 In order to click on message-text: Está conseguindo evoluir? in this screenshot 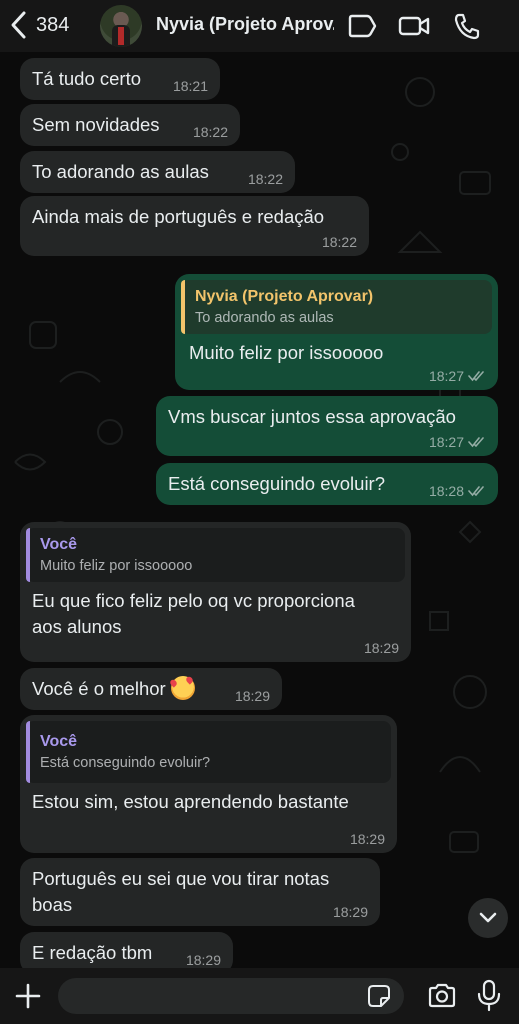, I will do `click(277, 483)`.